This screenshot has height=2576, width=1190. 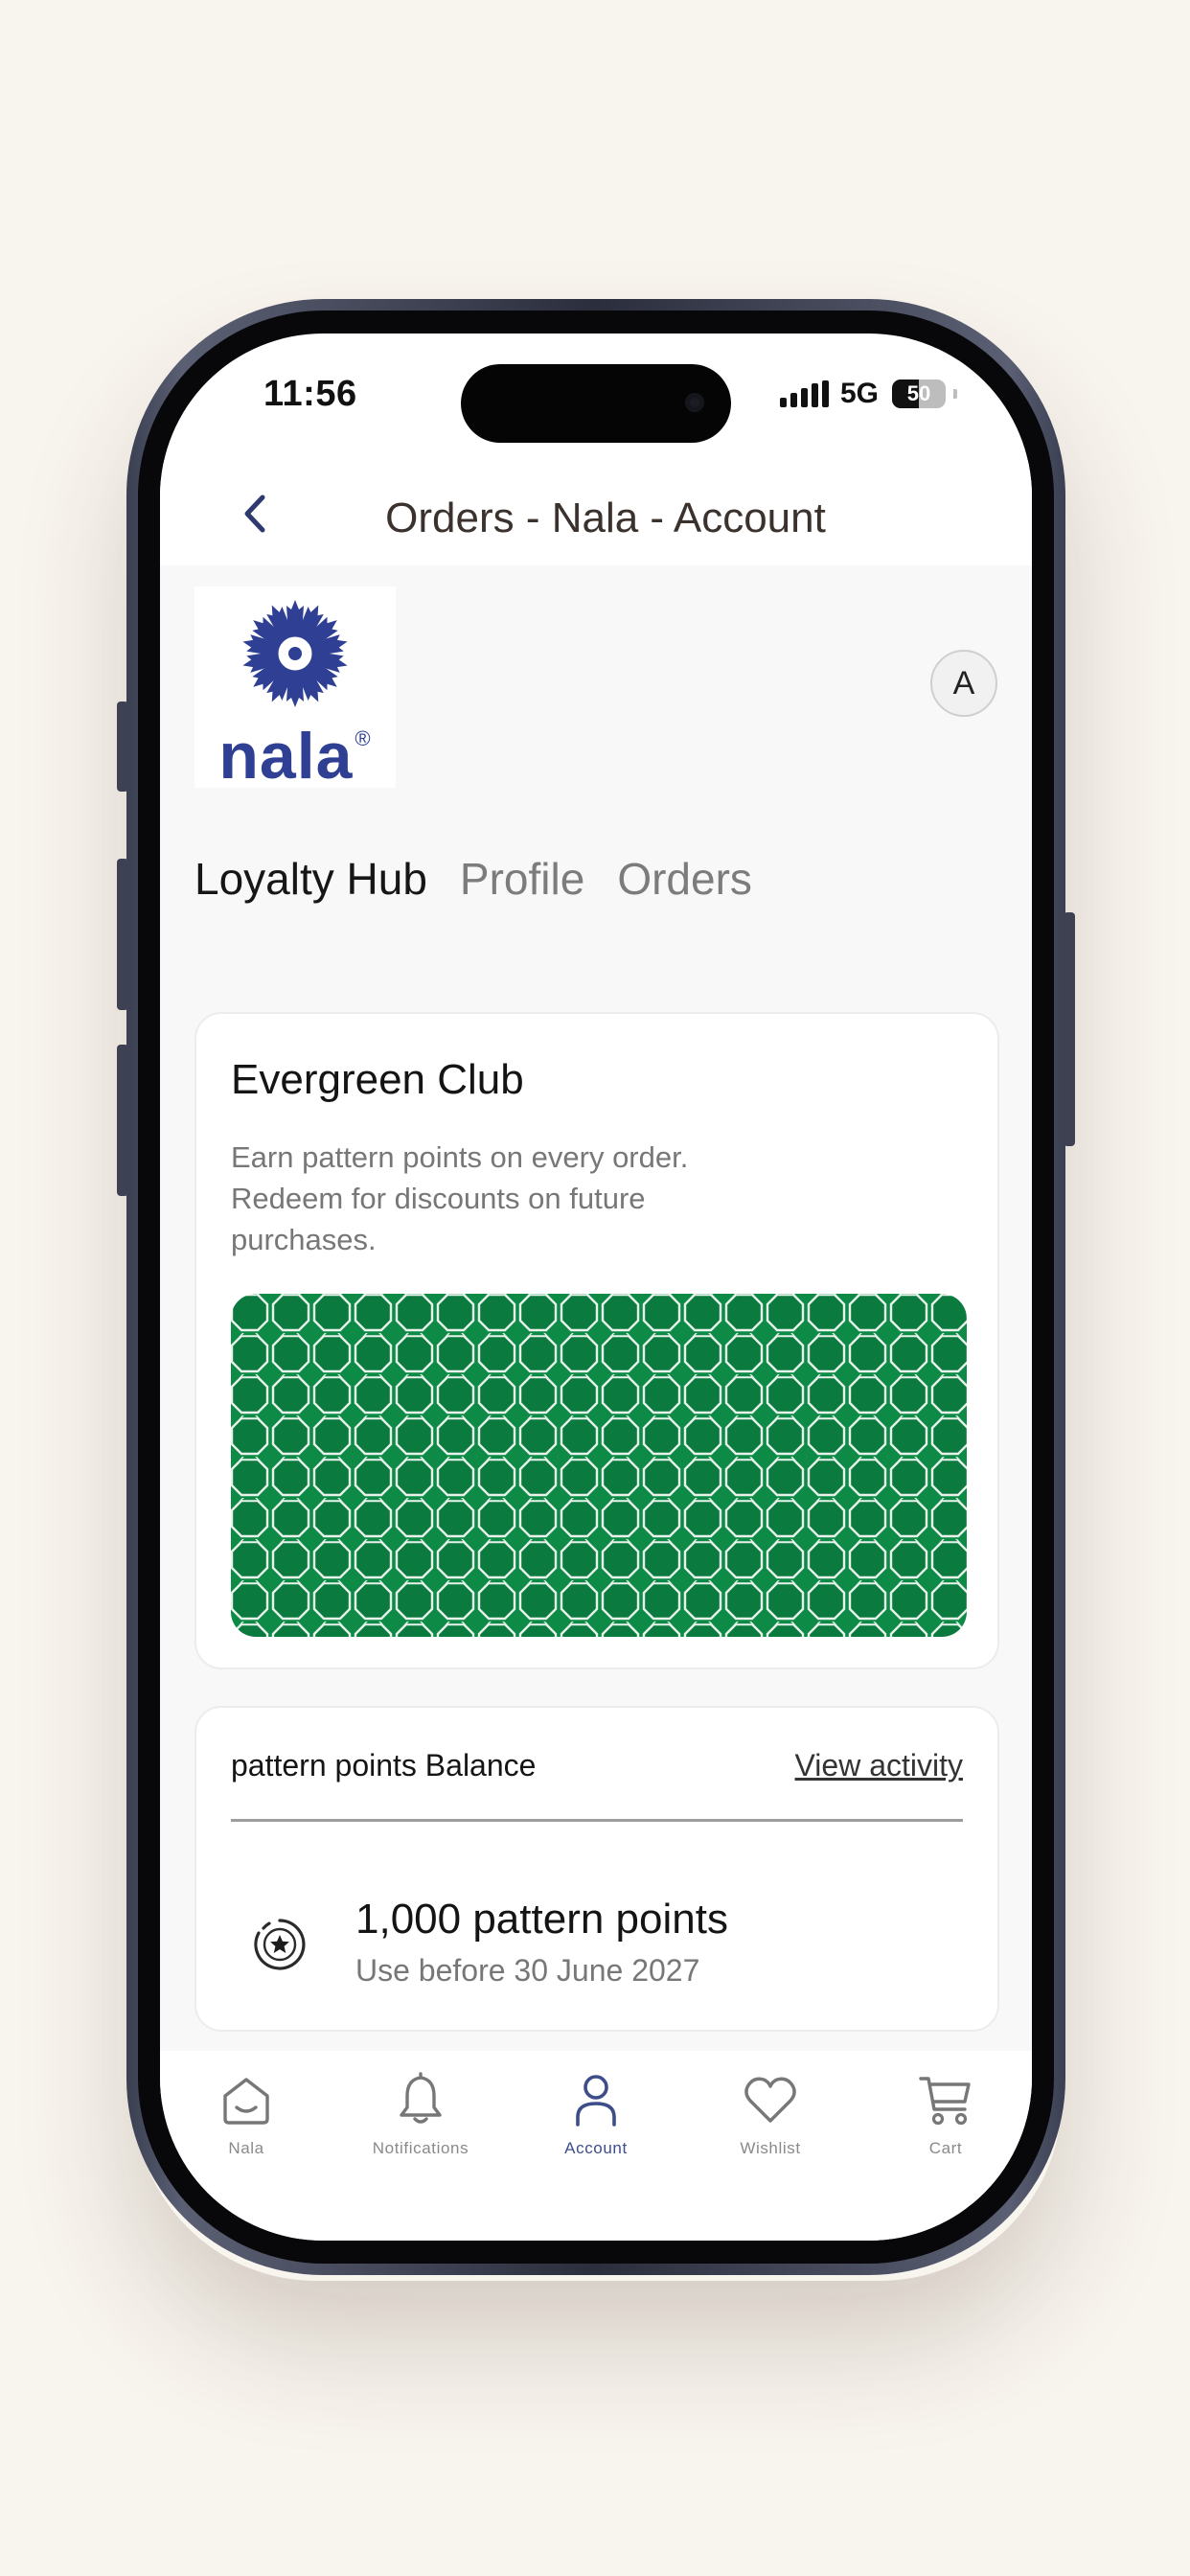 I want to click on tabbar-item-wishlist: Wishlist, so click(x=771, y=2113).